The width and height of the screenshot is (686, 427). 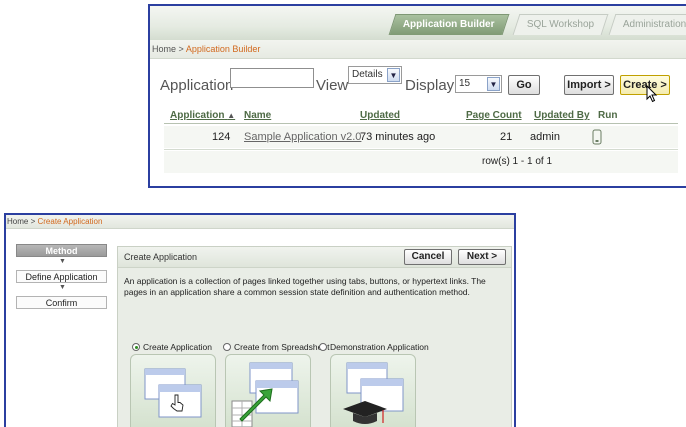 What do you see at coordinates (260, 222) in the screenshot?
I see `breadcrumb: Home > Create Application` at bounding box center [260, 222].